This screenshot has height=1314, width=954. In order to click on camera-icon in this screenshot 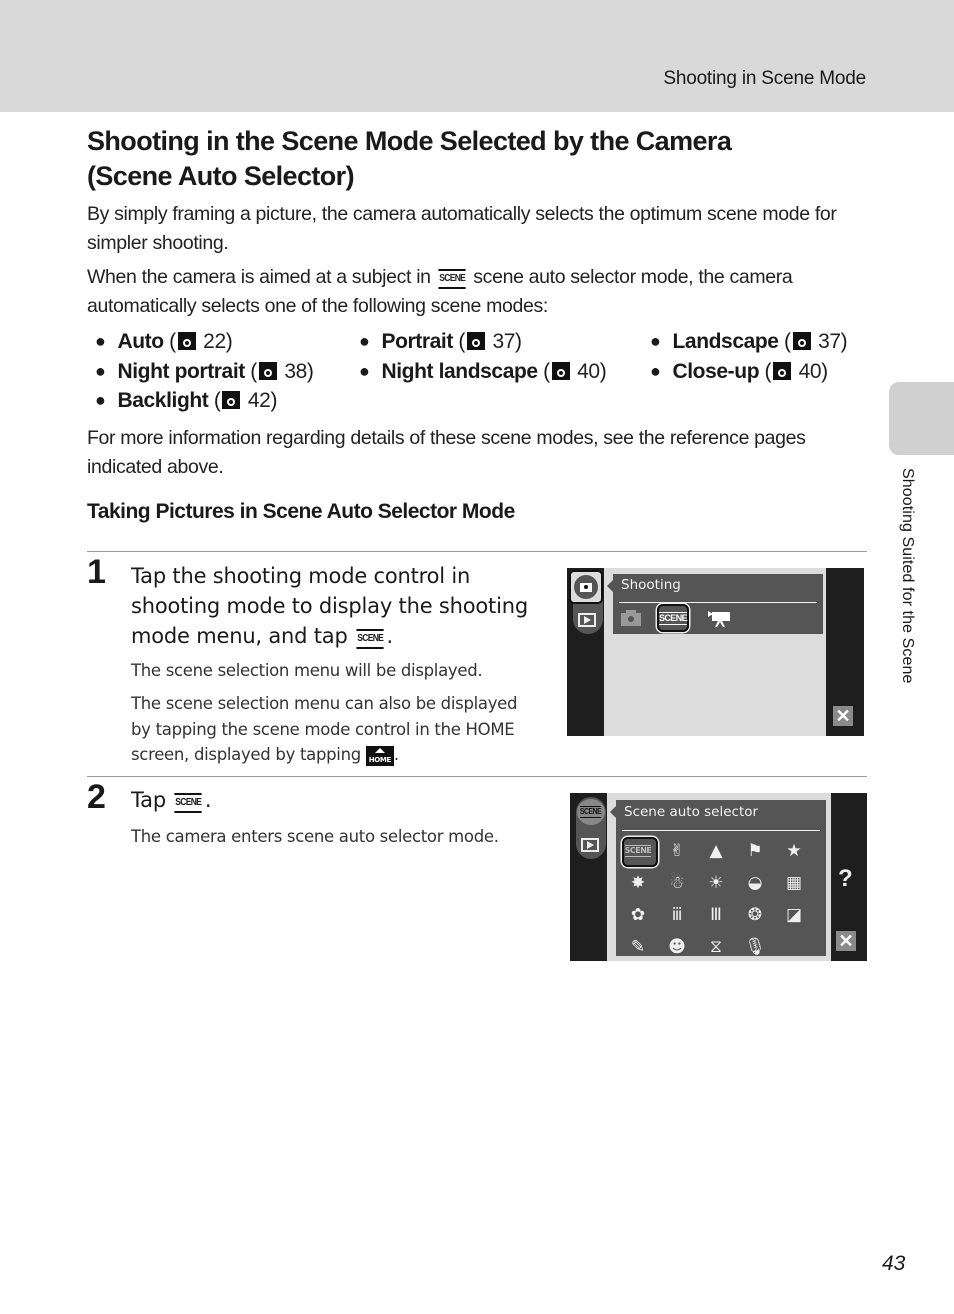, I will do `click(586, 587)`.